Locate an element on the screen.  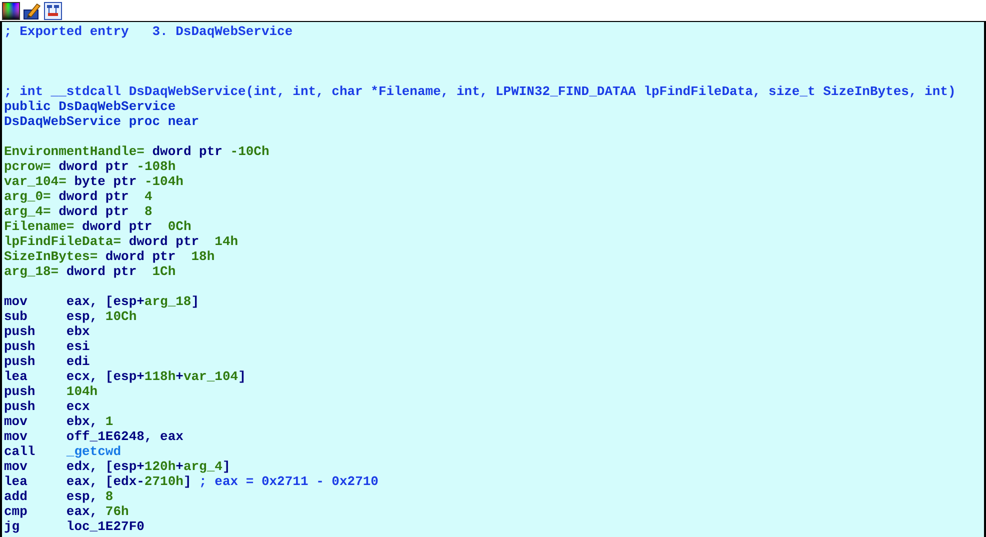
graph-view-icon is located at coordinates (53, 11).